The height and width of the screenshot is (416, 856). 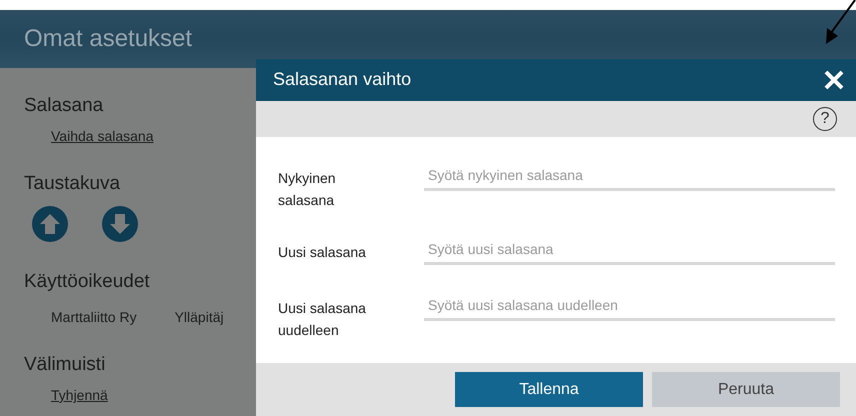 What do you see at coordinates (825, 118) in the screenshot?
I see `help-button: ?` at bounding box center [825, 118].